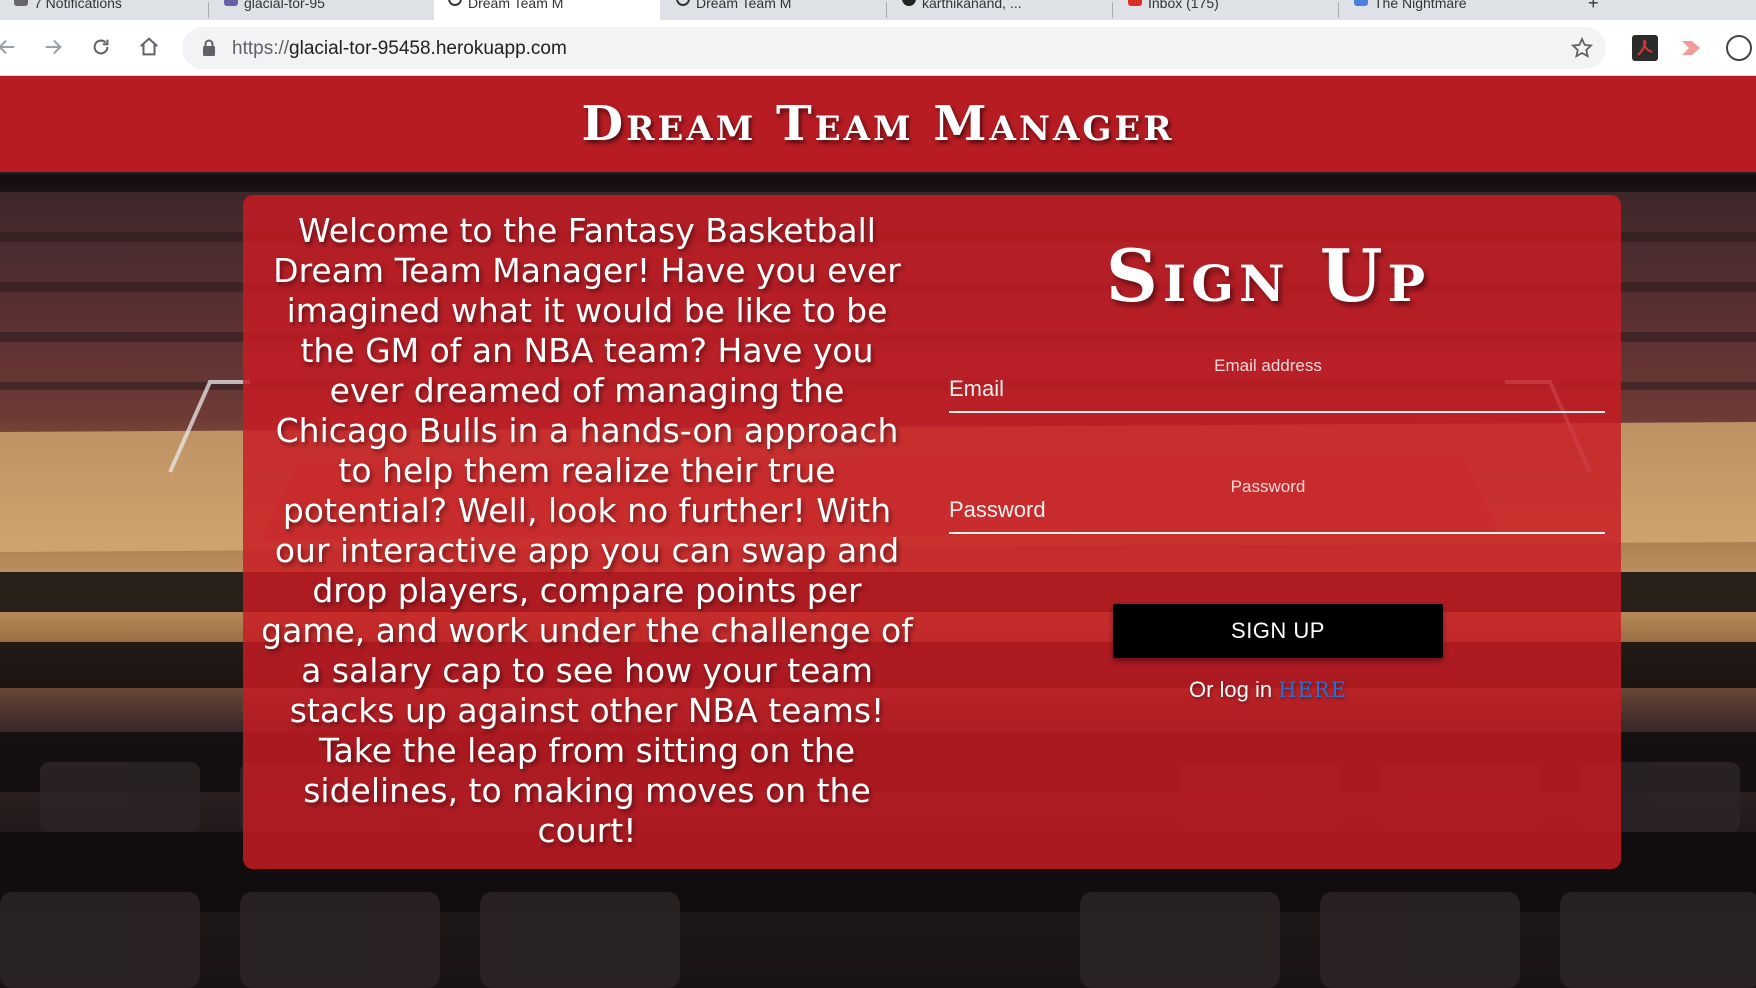 The image size is (1756, 988). What do you see at coordinates (209, 47) in the screenshot?
I see `lock-icon` at bounding box center [209, 47].